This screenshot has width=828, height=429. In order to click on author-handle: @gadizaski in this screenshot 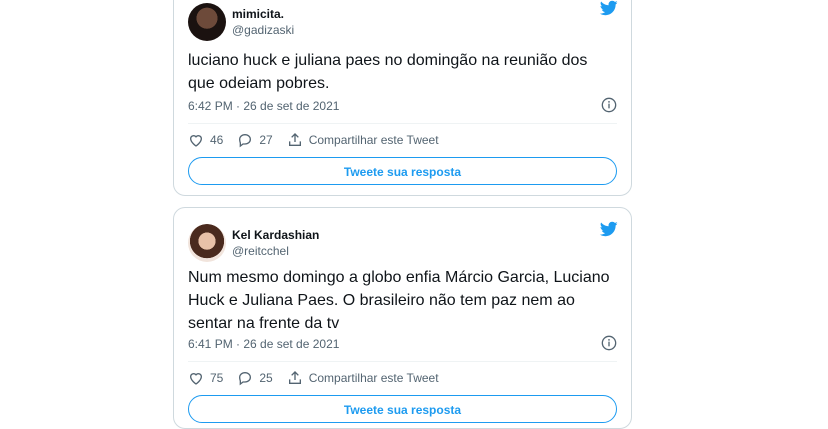, I will do `click(263, 30)`.